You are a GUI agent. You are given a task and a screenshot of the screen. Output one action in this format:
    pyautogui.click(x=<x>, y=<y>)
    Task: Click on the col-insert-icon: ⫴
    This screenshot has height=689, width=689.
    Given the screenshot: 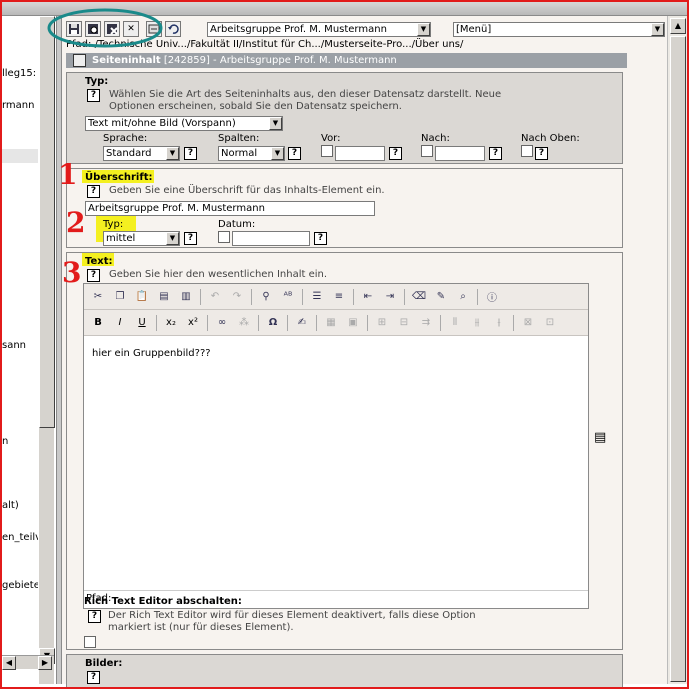 What is the action you would take?
    pyautogui.click(x=455, y=323)
    